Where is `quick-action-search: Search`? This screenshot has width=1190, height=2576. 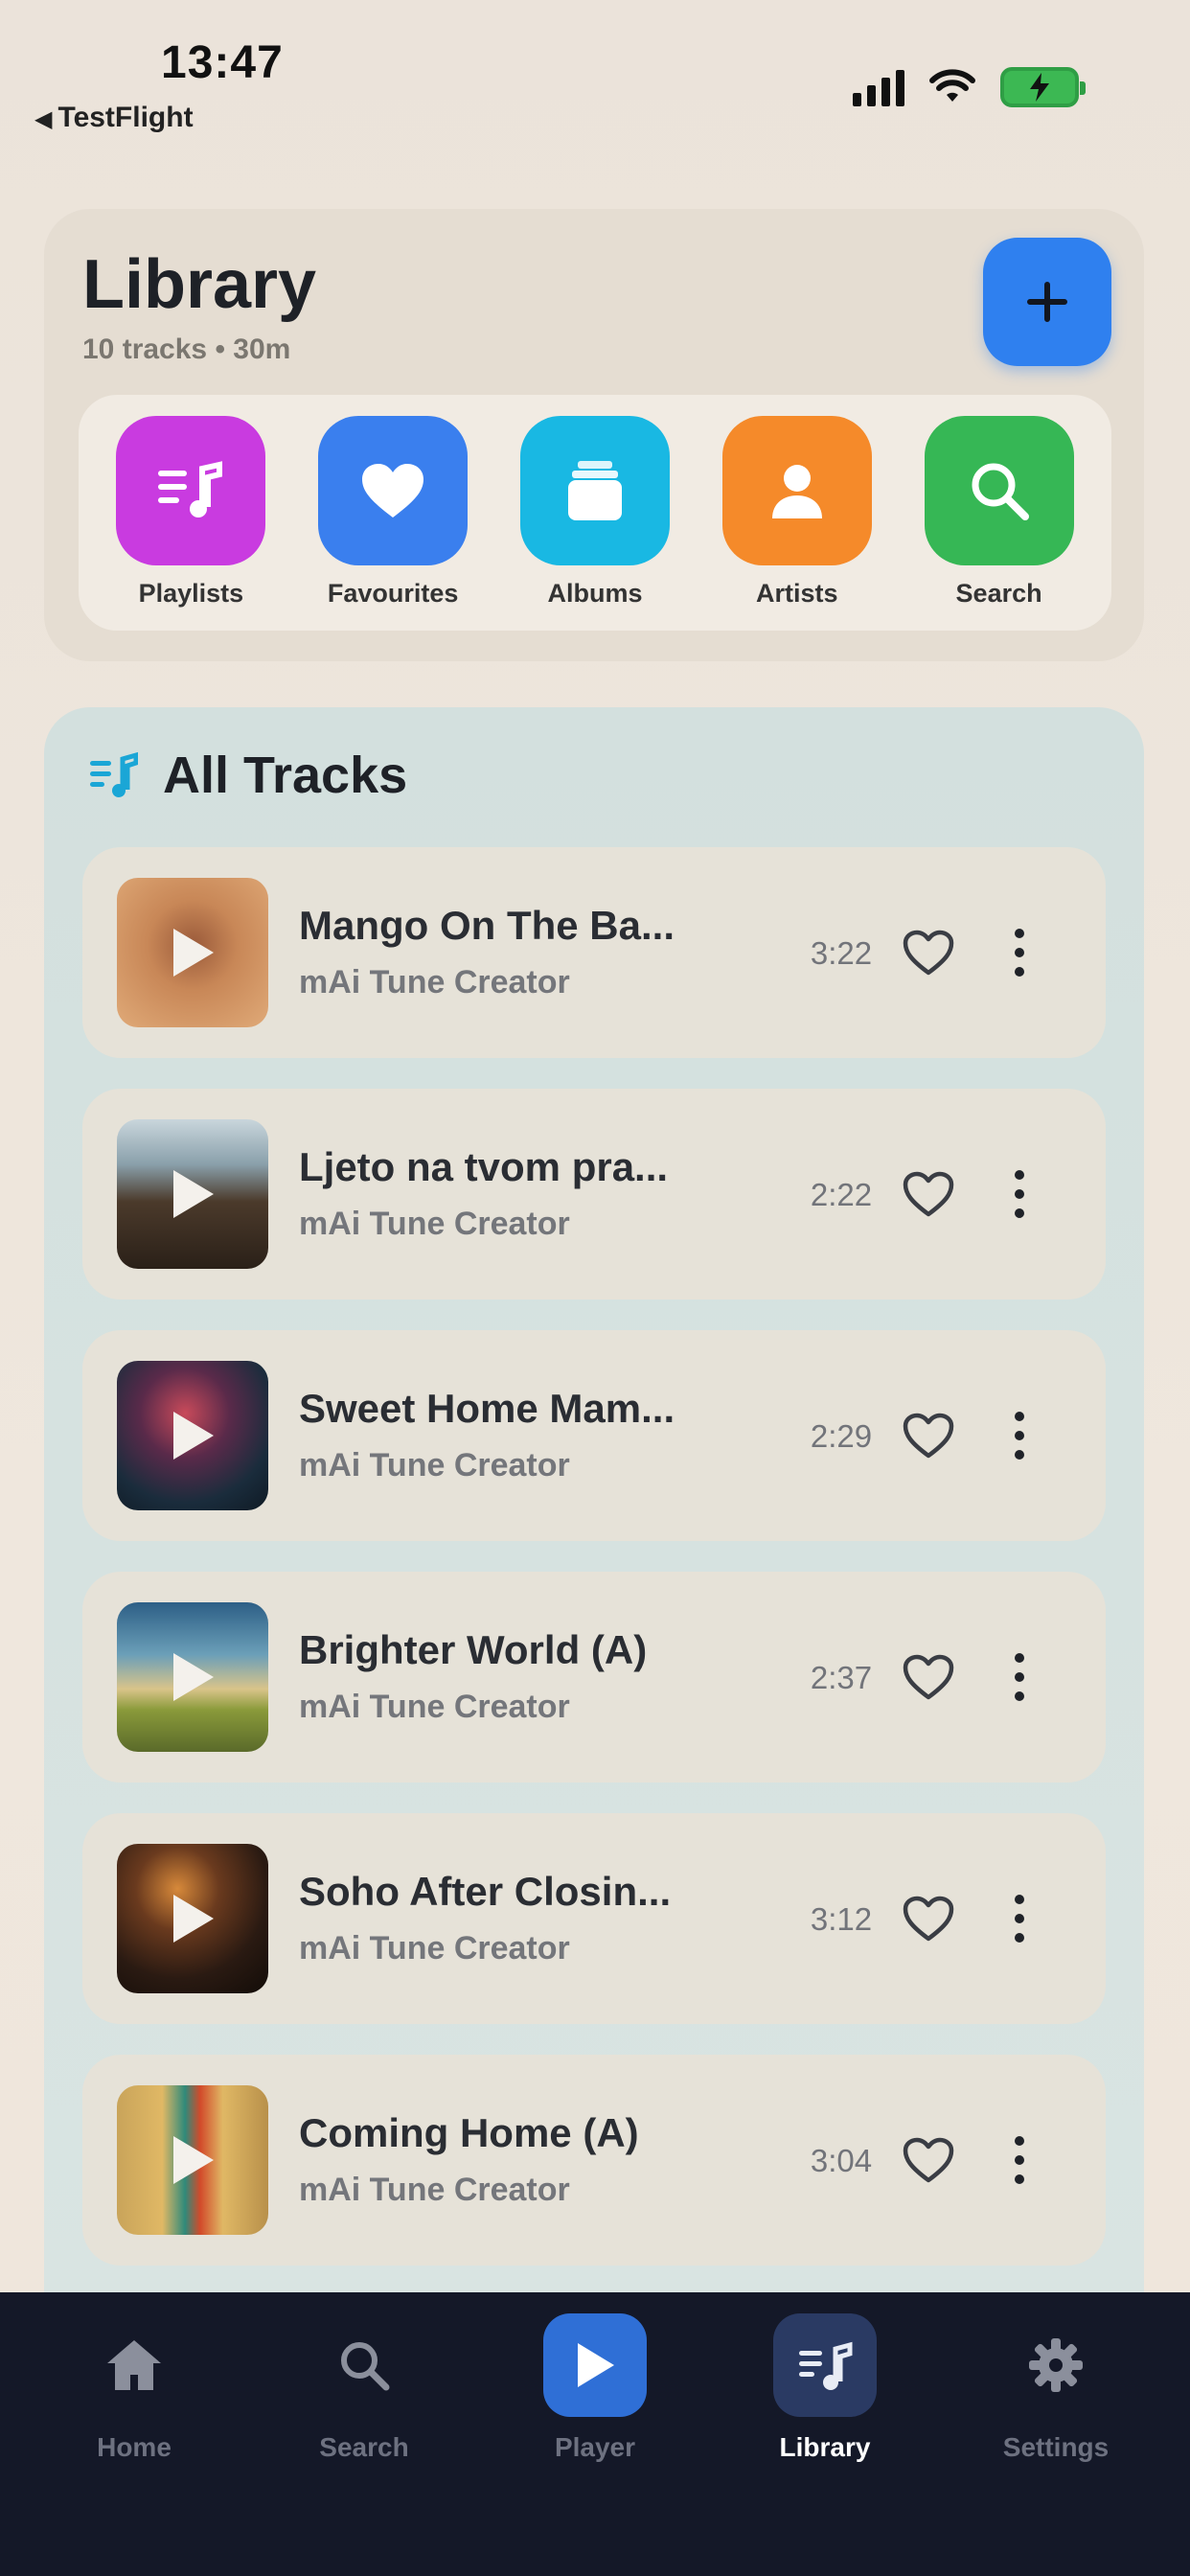 quick-action-search: Search is located at coordinates (1000, 523).